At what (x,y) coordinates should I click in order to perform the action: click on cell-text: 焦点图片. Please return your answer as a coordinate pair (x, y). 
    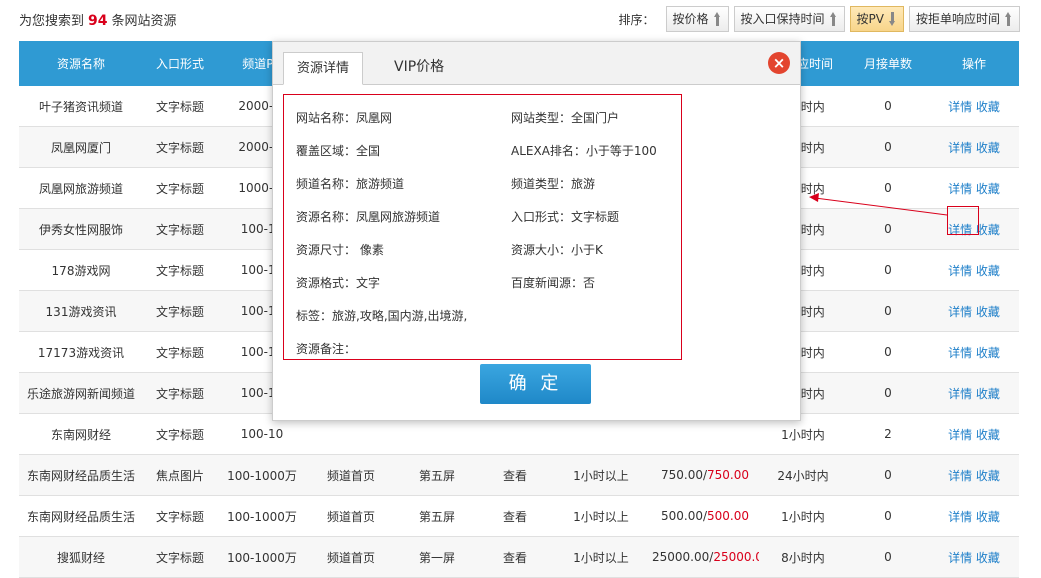
    Looking at the image, I should click on (179, 475).